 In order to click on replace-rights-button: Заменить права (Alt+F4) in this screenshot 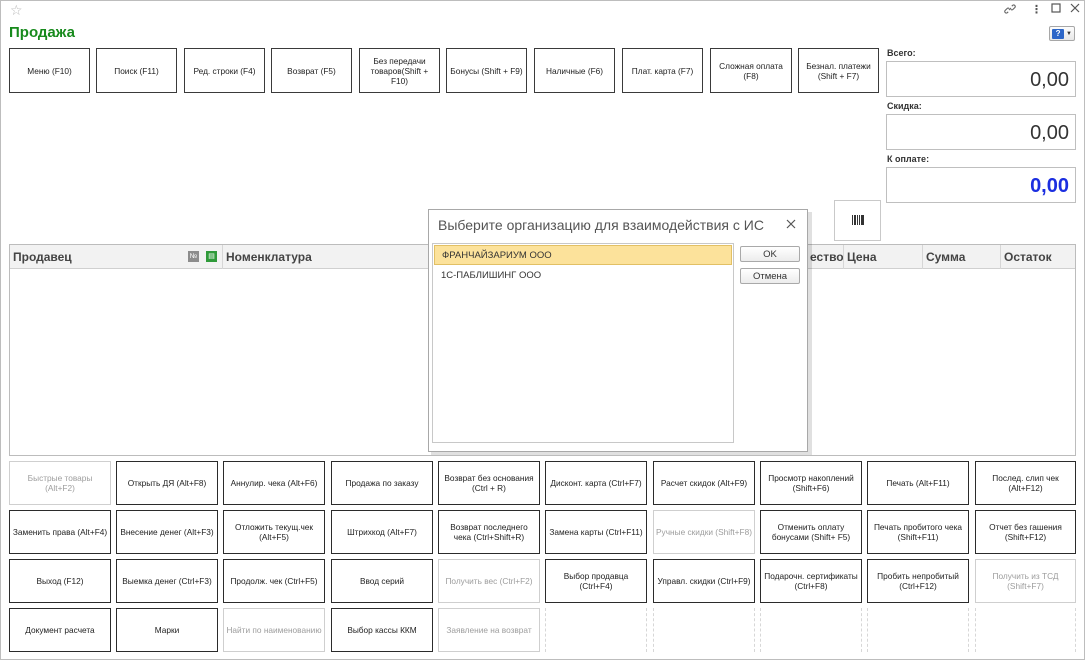, I will do `click(60, 532)`.